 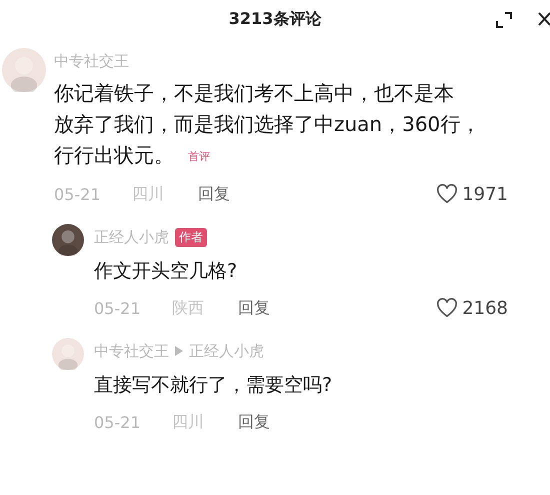 What do you see at coordinates (68, 240) in the screenshot?
I see `avatar` at bounding box center [68, 240].